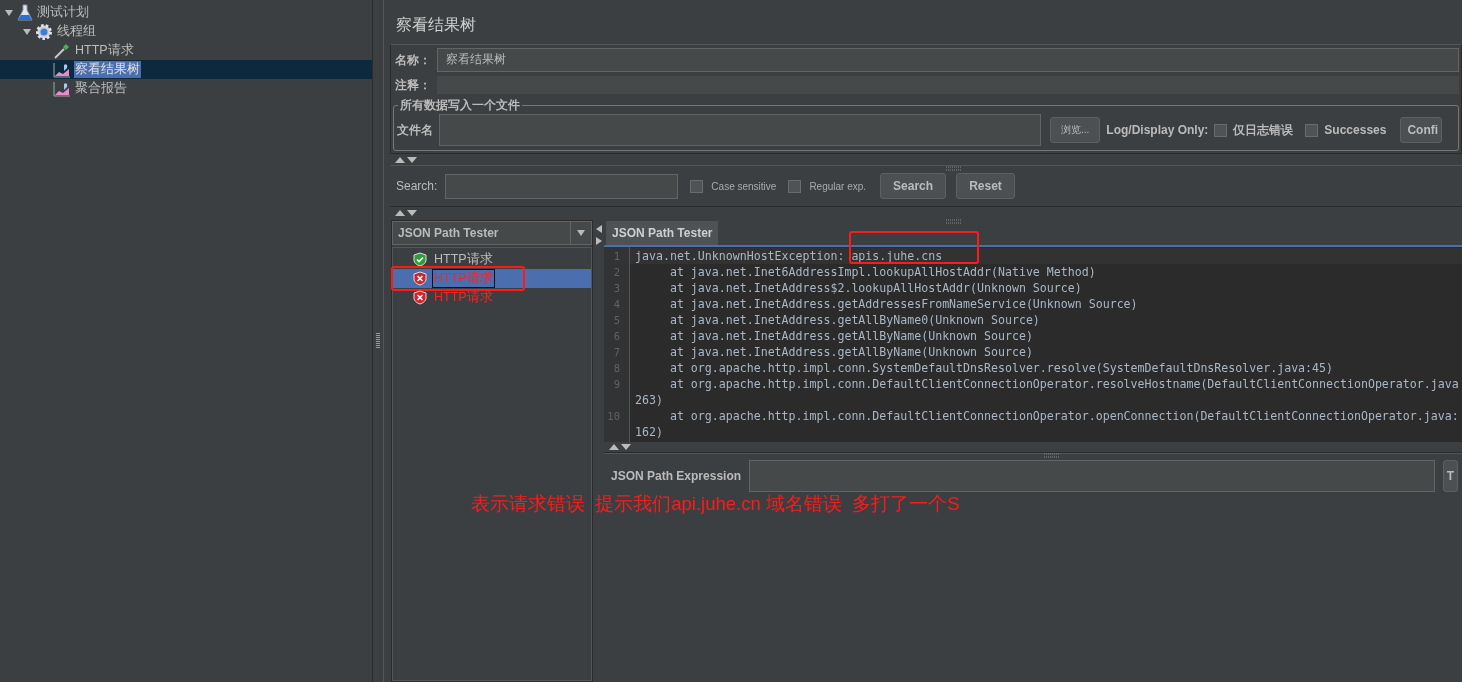  Describe the element at coordinates (104, 50) in the screenshot. I see `tree-item: HTTP请求` at that location.